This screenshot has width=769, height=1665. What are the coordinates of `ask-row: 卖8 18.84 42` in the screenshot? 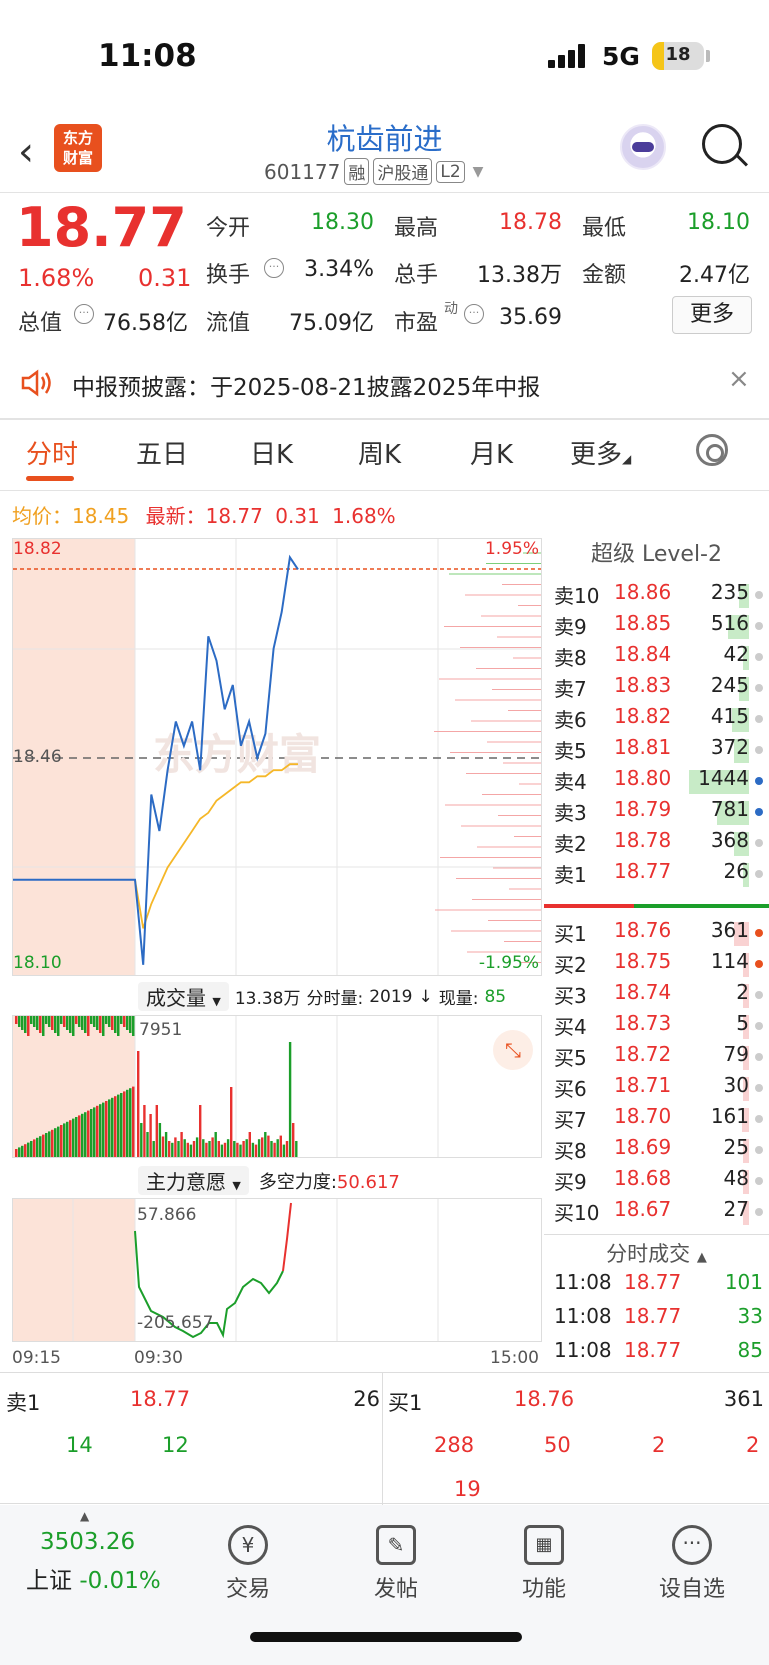 It's located at (656, 657).